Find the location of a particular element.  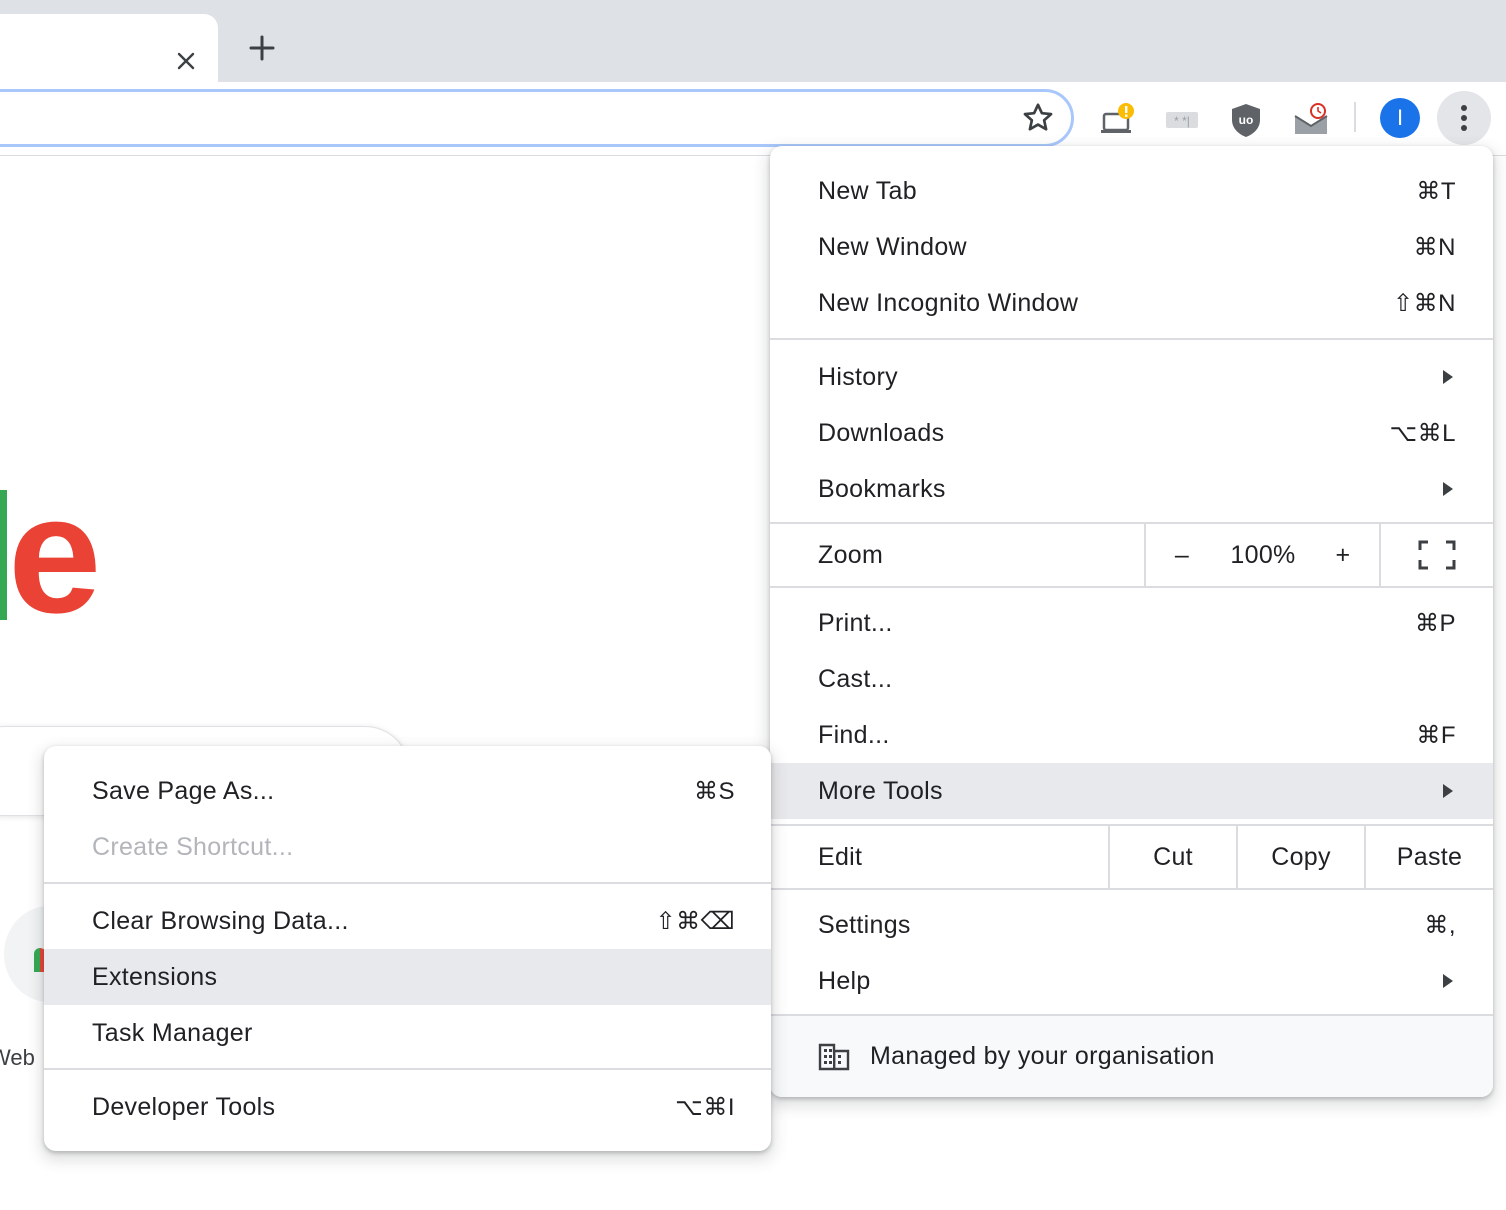

zoom-in-button: + is located at coordinates (1343, 555).